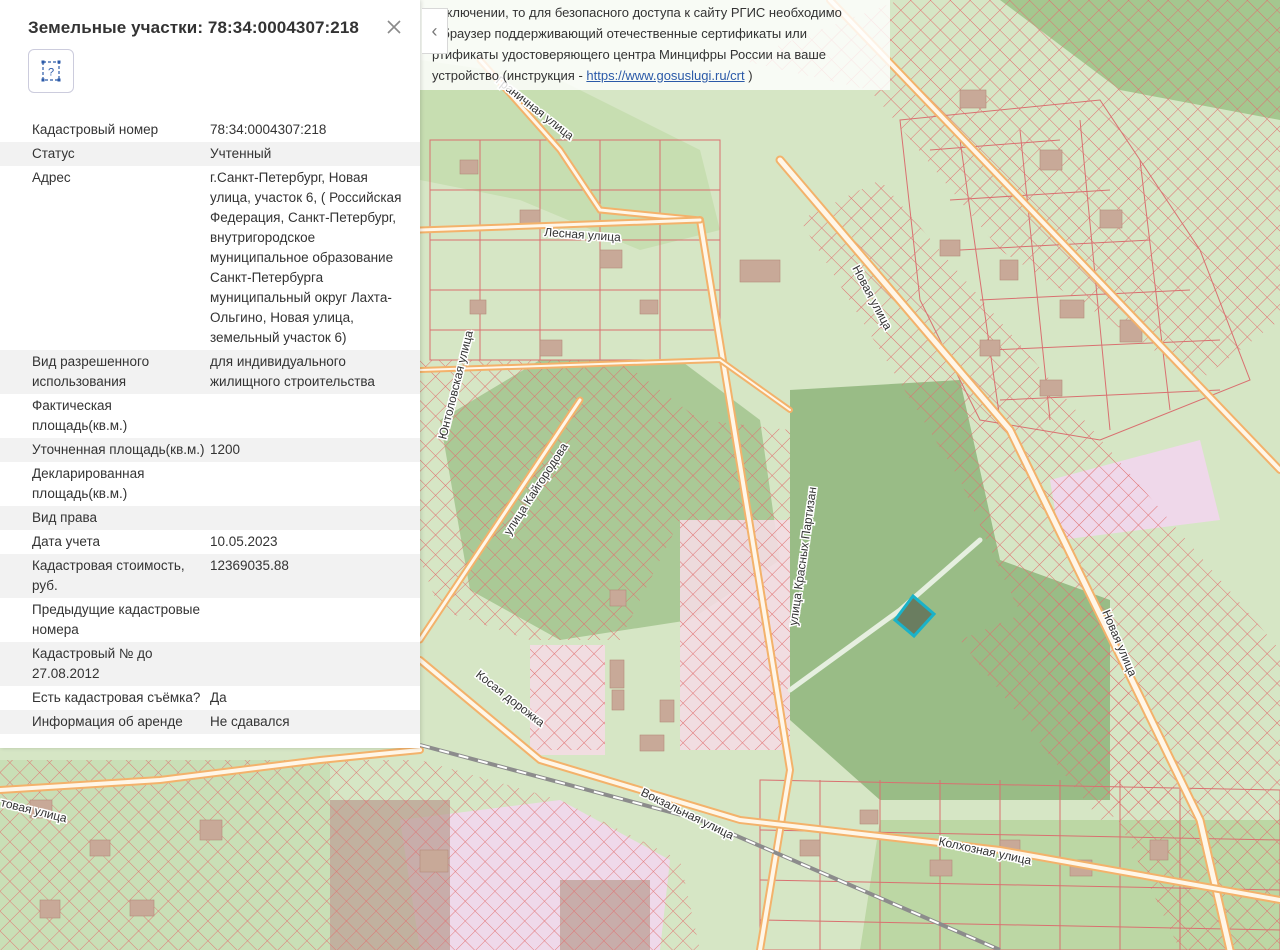 Image resolution: width=1280 pixels, height=950 pixels. I want to click on unknown-frame-button: ?, so click(51, 71).